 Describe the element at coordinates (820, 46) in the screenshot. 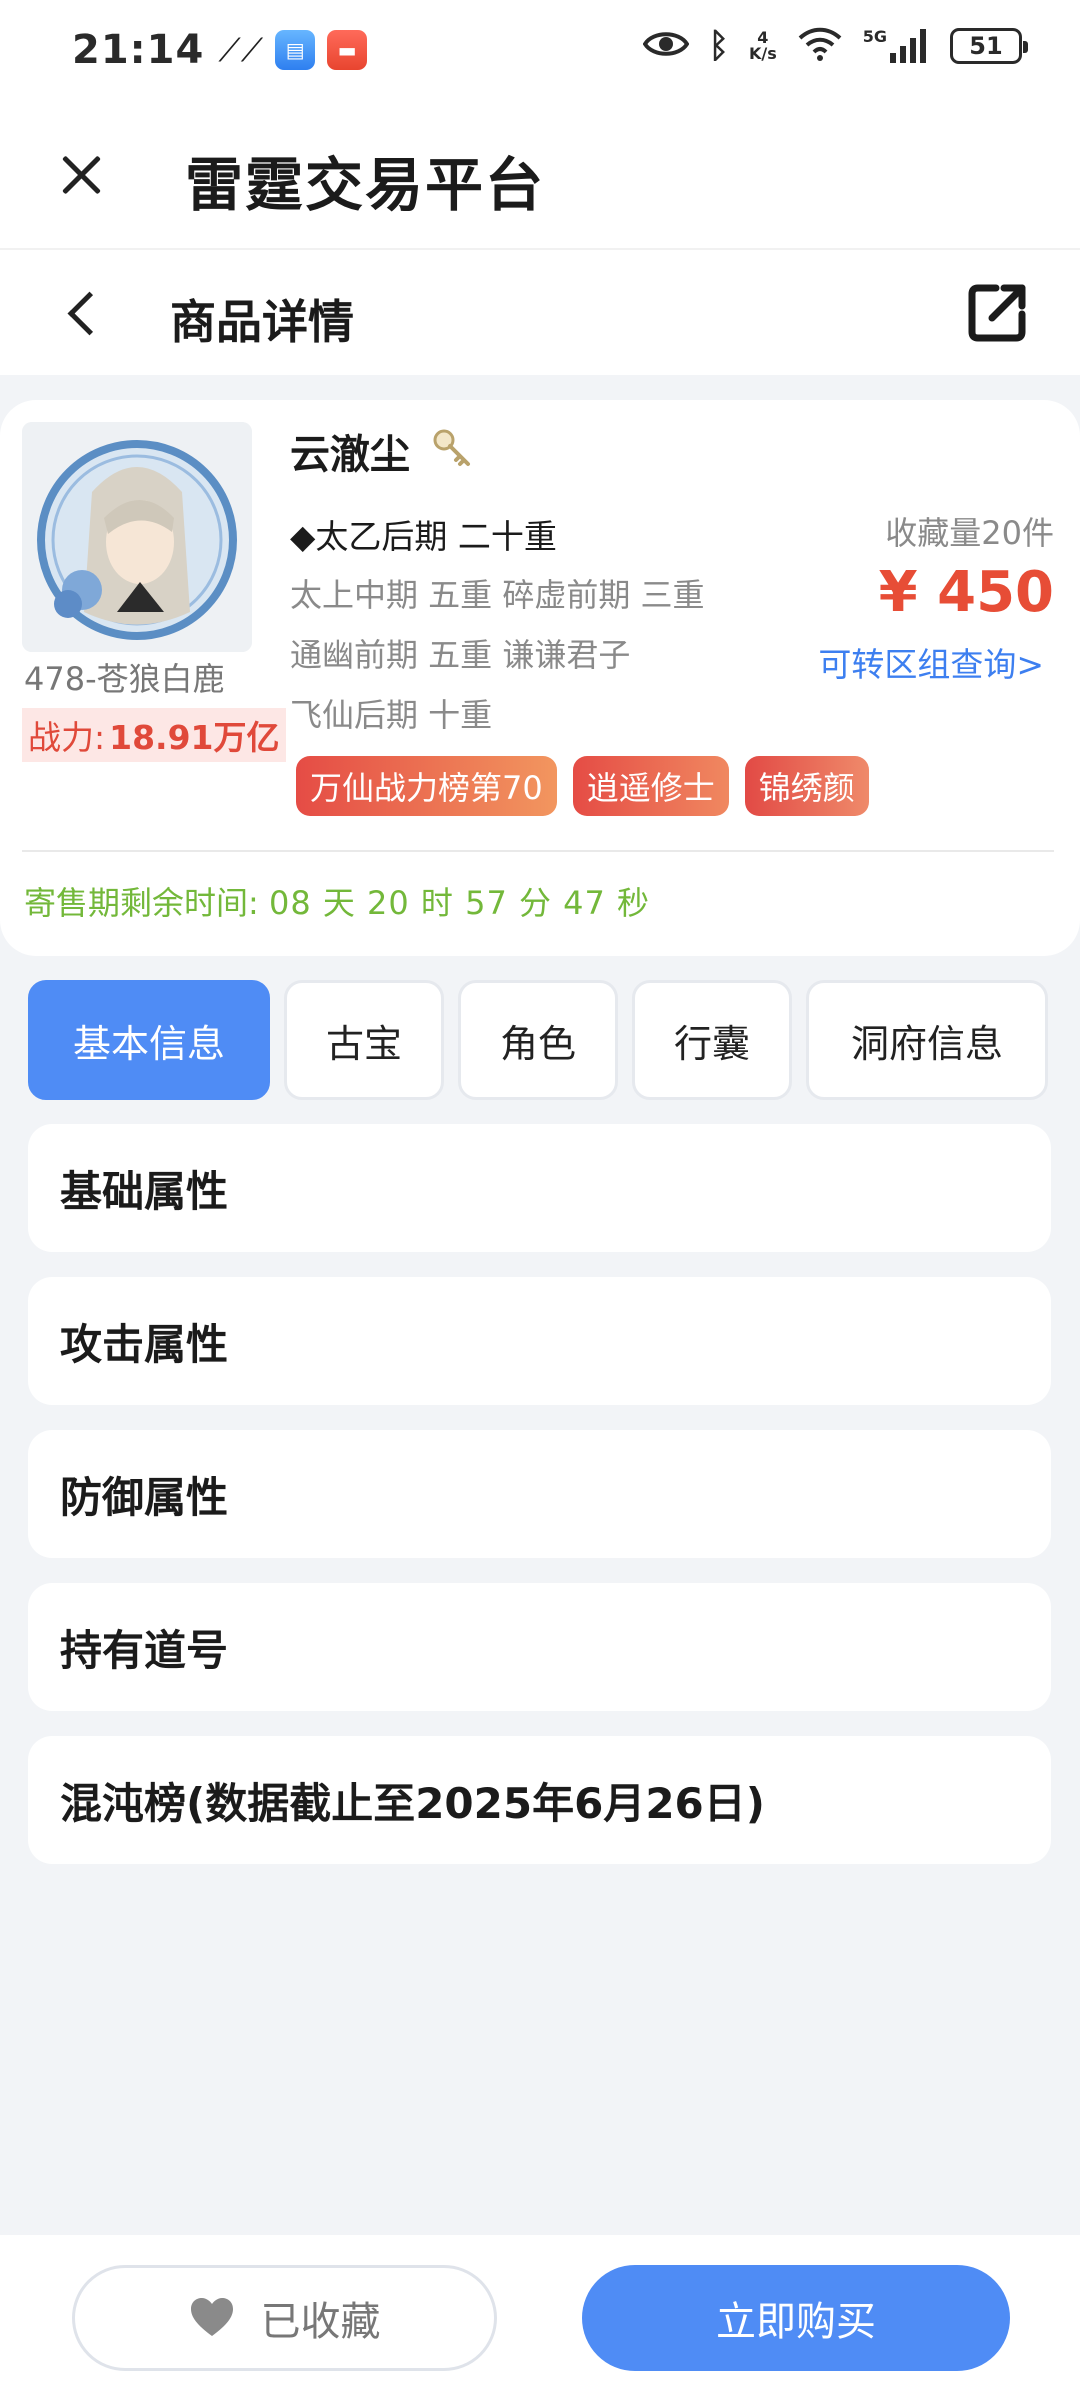

I see `wifi-icon` at that location.